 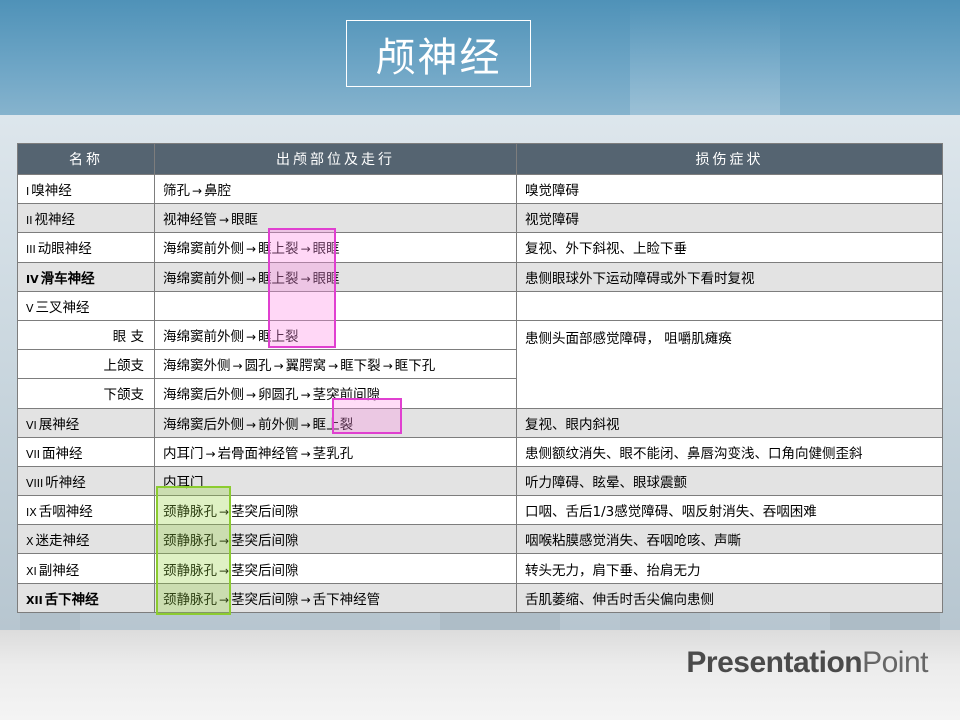 I want to click on roman-numeral: III, so click(x=31, y=250).